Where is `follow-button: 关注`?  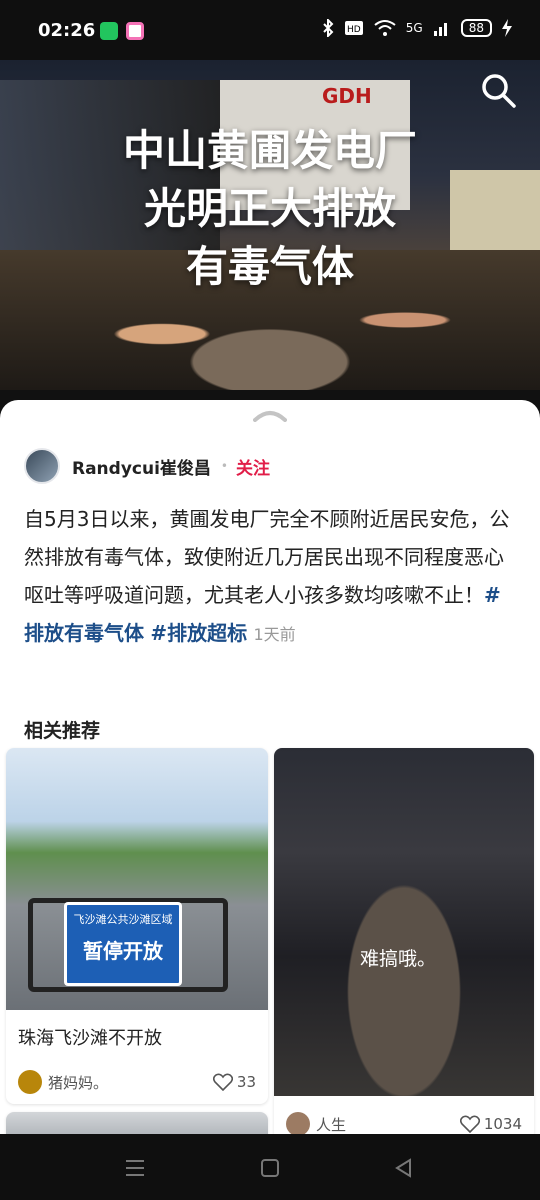
follow-button: 关注 is located at coordinates (253, 466).